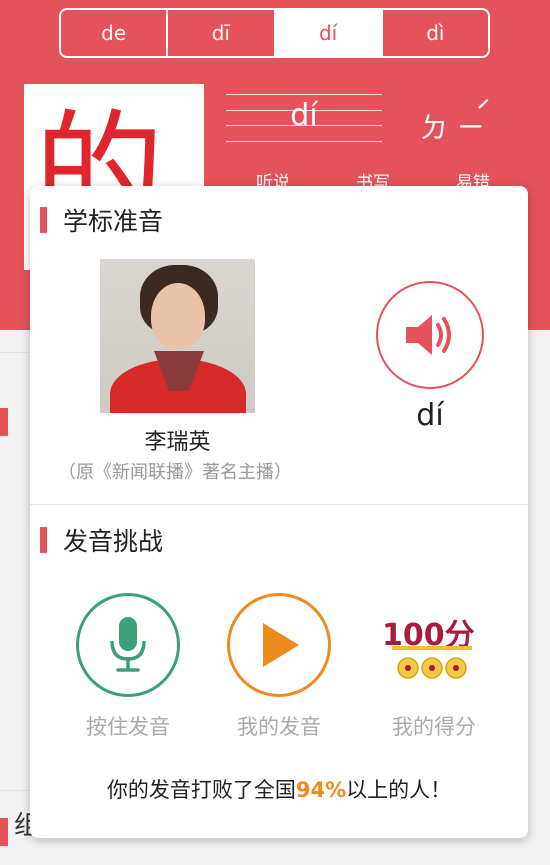 The width and height of the screenshot is (550, 865). What do you see at coordinates (432, 662) in the screenshot?
I see `medals-icon` at bounding box center [432, 662].